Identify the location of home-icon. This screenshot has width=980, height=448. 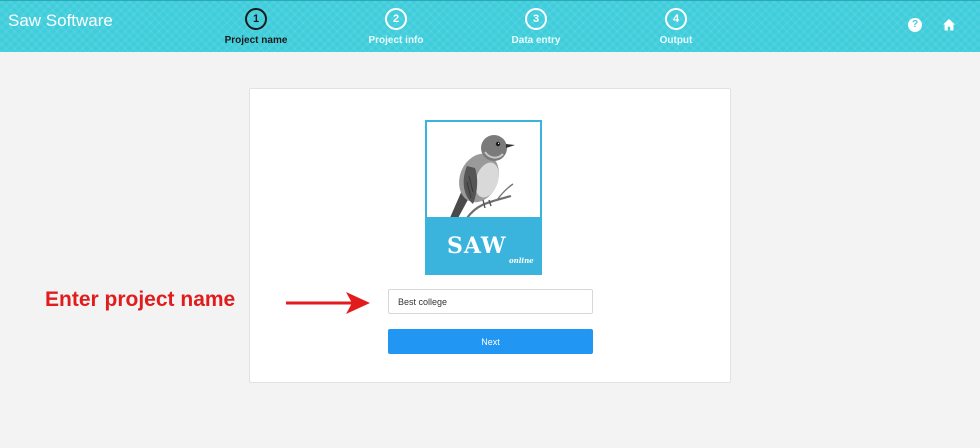
(949, 25).